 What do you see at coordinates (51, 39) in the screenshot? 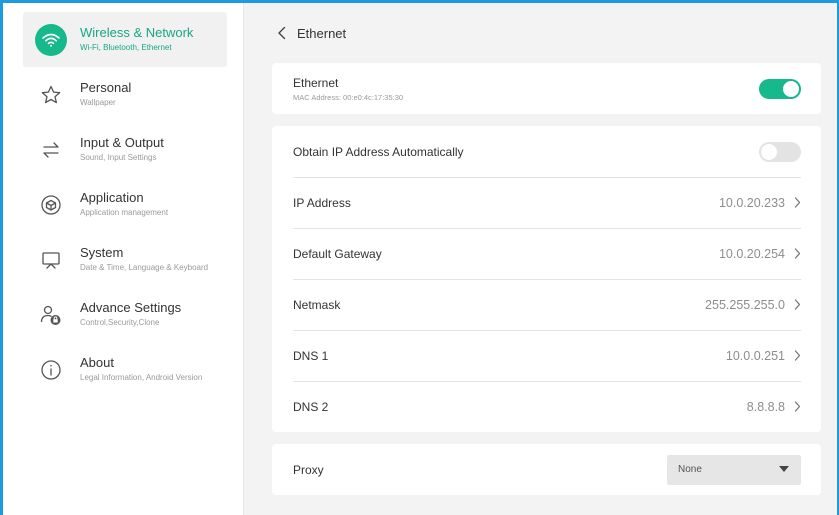
I see `wifi-icon` at bounding box center [51, 39].